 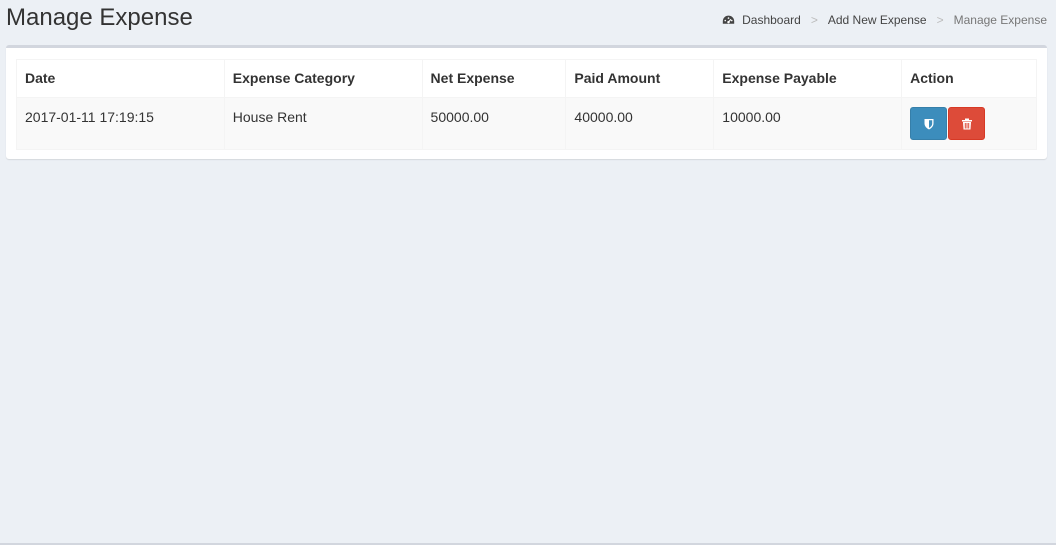 I want to click on cell-net-expense: 50000.00, so click(x=494, y=123).